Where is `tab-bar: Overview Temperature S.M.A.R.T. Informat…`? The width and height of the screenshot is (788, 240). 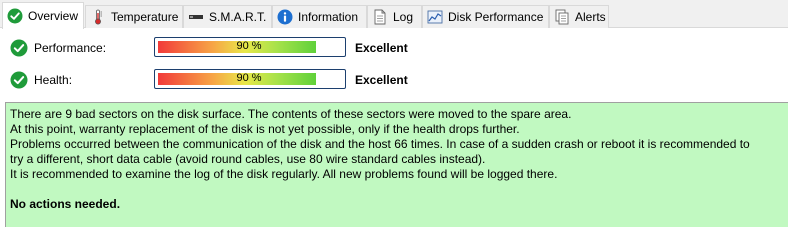 tab-bar: Overview Temperature S.M.A.R.T. Informat… is located at coordinates (394, 14).